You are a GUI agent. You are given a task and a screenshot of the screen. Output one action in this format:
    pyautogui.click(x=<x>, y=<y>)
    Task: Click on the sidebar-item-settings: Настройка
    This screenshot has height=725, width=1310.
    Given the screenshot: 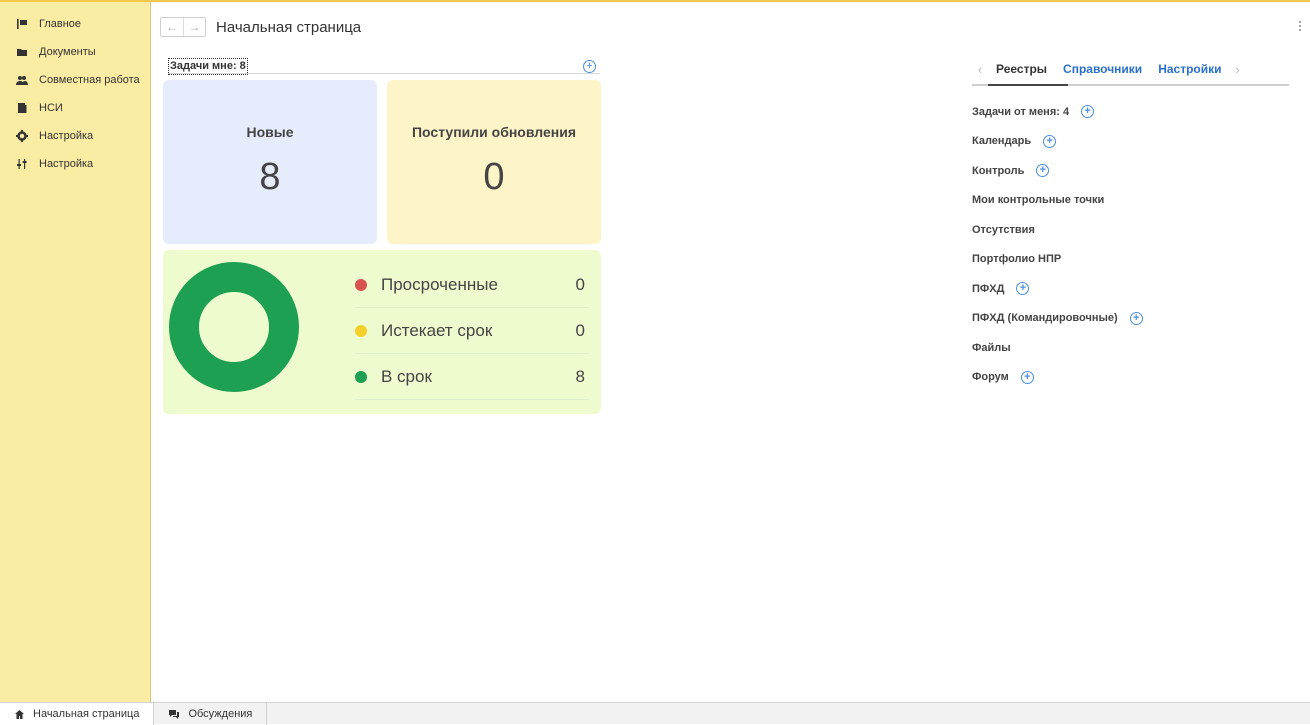 What is the action you would take?
    pyautogui.click(x=75, y=136)
    